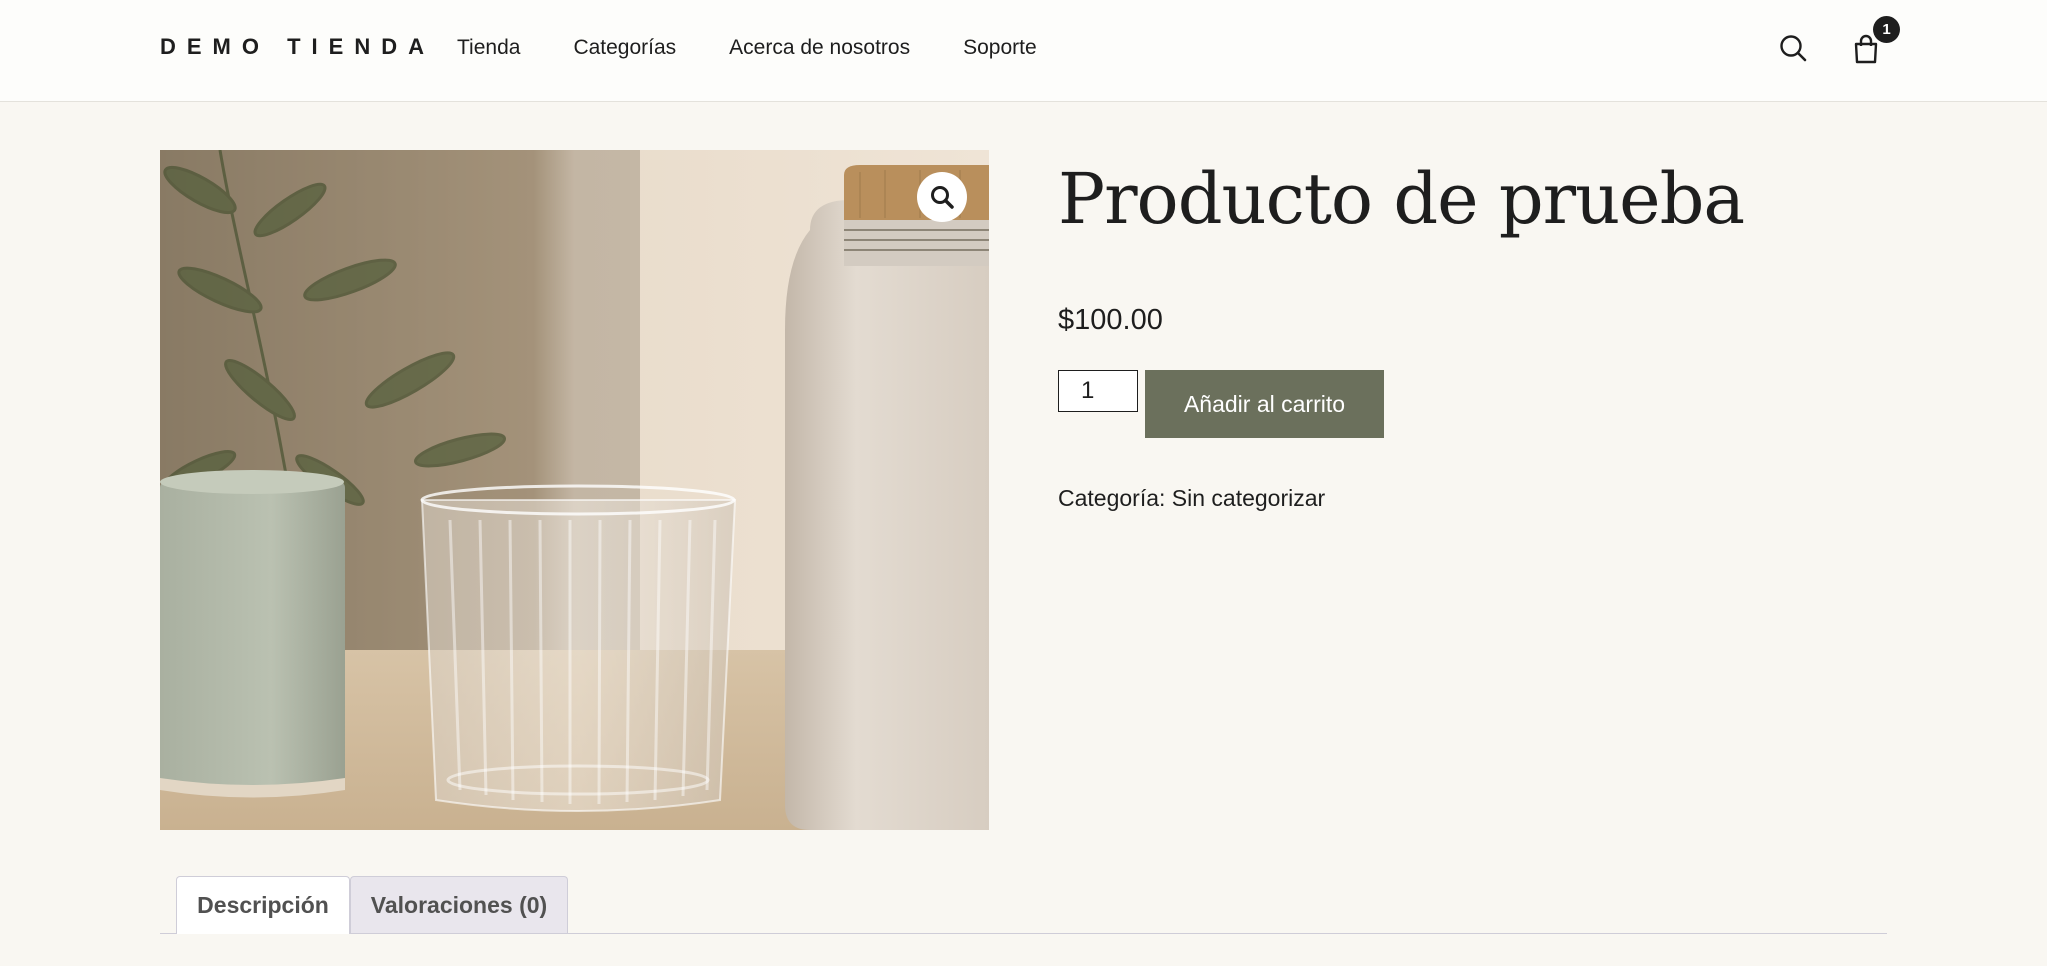 This screenshot has width=2047, height=966. I want to click on nav-item-soporte: Soporte, so click(1000, 48).